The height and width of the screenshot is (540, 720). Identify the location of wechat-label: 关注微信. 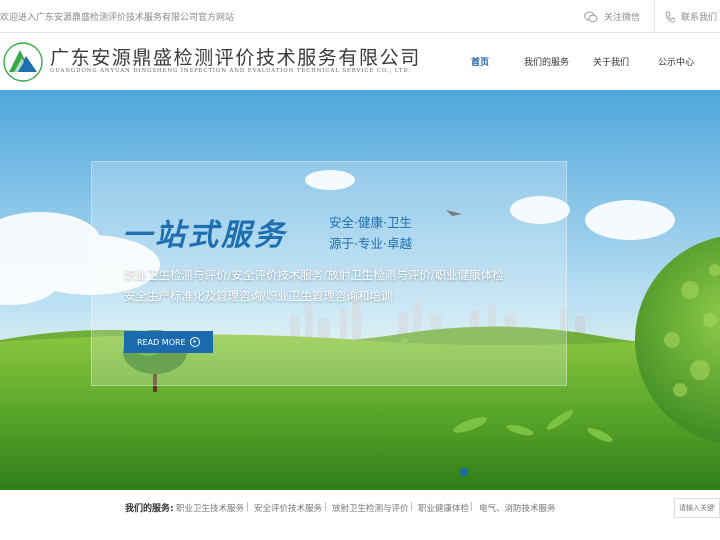
(622, 18).